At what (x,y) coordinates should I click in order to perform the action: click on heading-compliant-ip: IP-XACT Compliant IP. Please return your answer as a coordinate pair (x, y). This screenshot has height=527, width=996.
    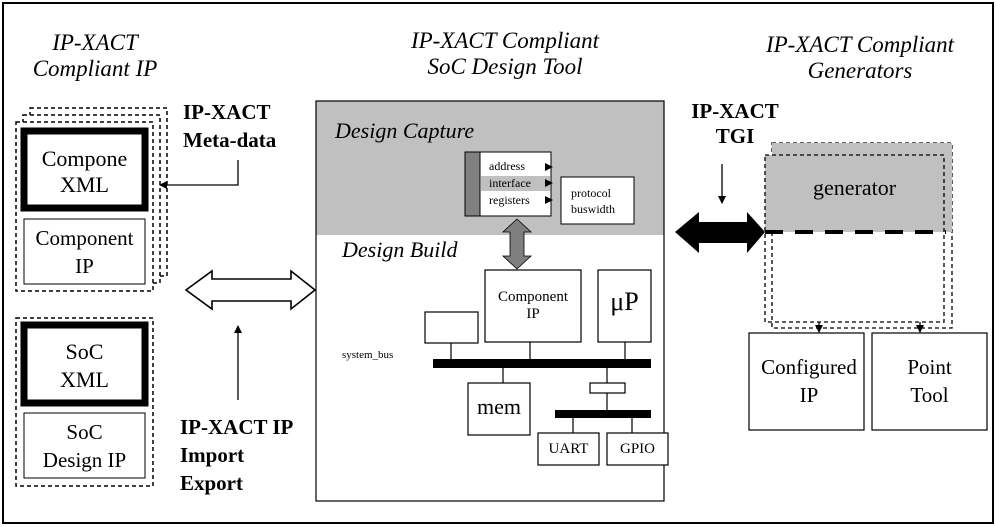
    Looking at the image, I should click on (95, 56).